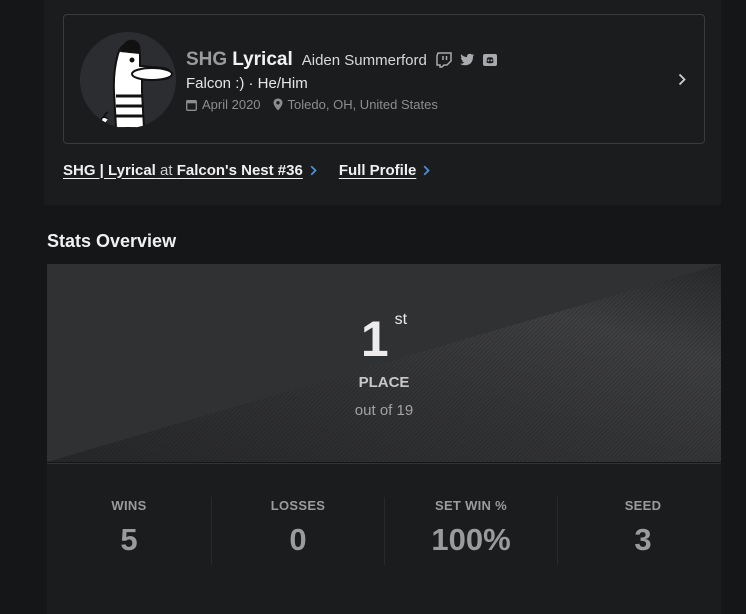 The image size is (746, 614). I want to click on real-name: Aiden Summerford, so click(364, 60).